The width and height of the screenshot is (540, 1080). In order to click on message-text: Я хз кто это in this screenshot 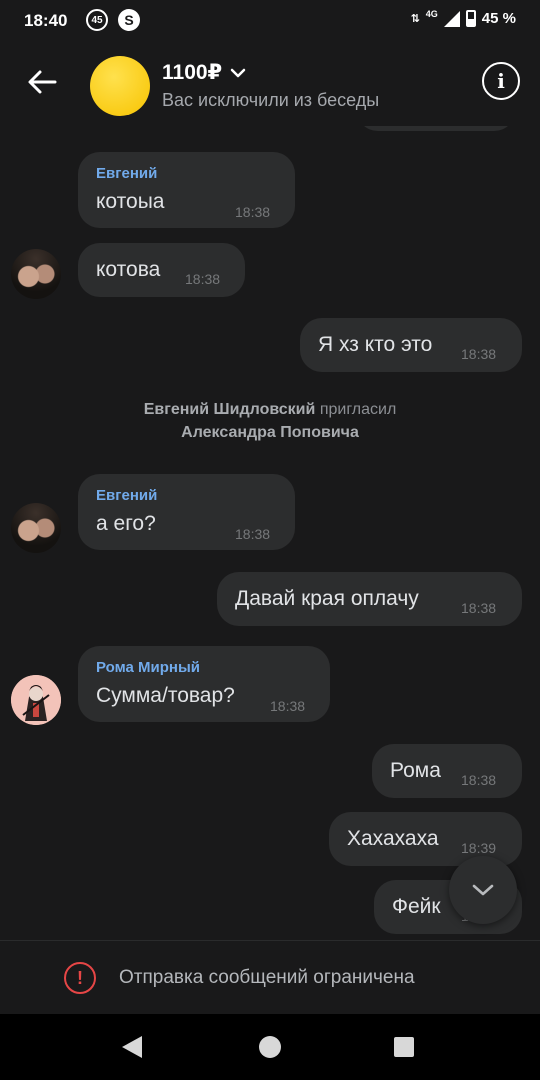, I will do `click(375, 344)`.